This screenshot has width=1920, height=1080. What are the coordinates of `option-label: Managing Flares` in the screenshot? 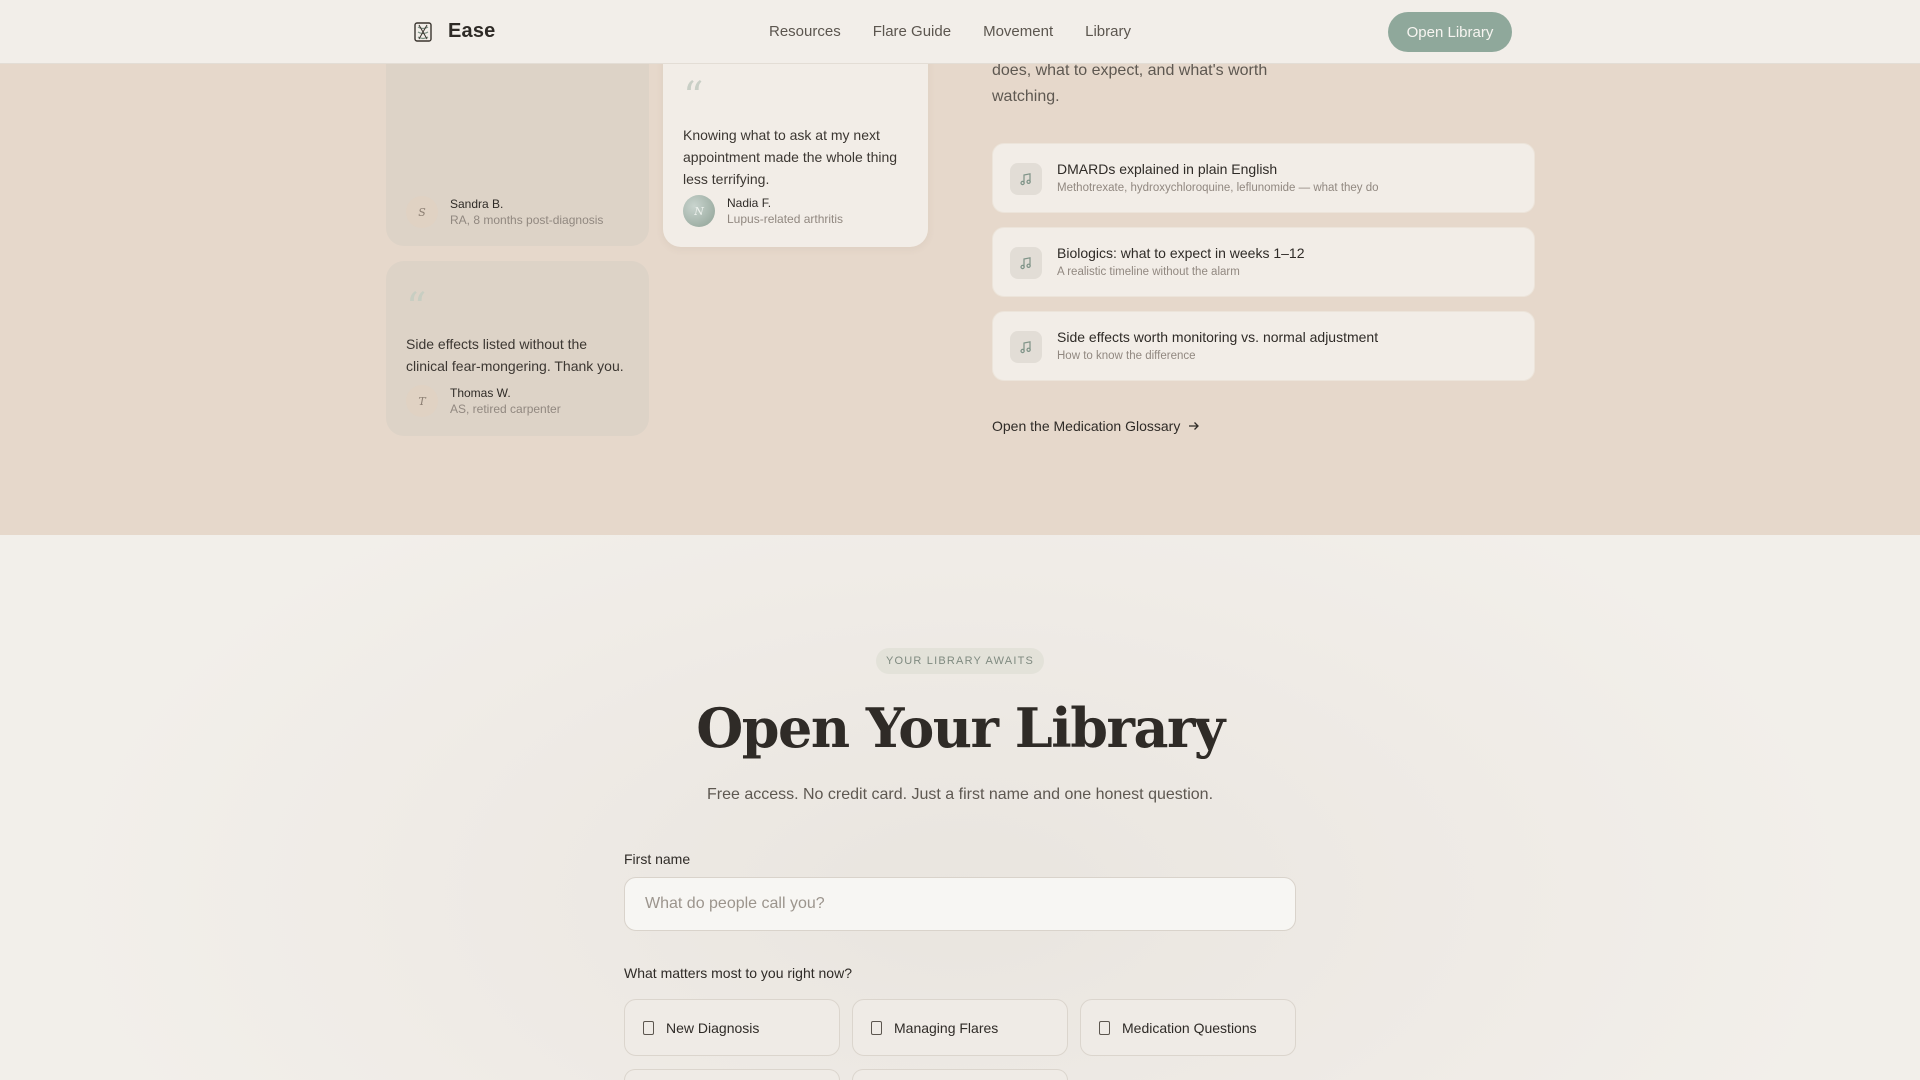 It's located at (946, 1027).